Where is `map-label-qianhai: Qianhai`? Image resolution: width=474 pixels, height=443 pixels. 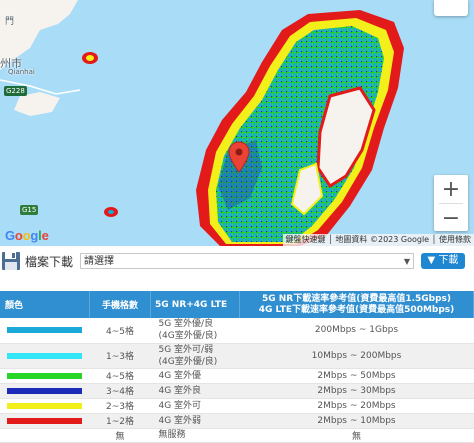
map-label-qianhai: Qianhai is located at coordinates (21, 72).